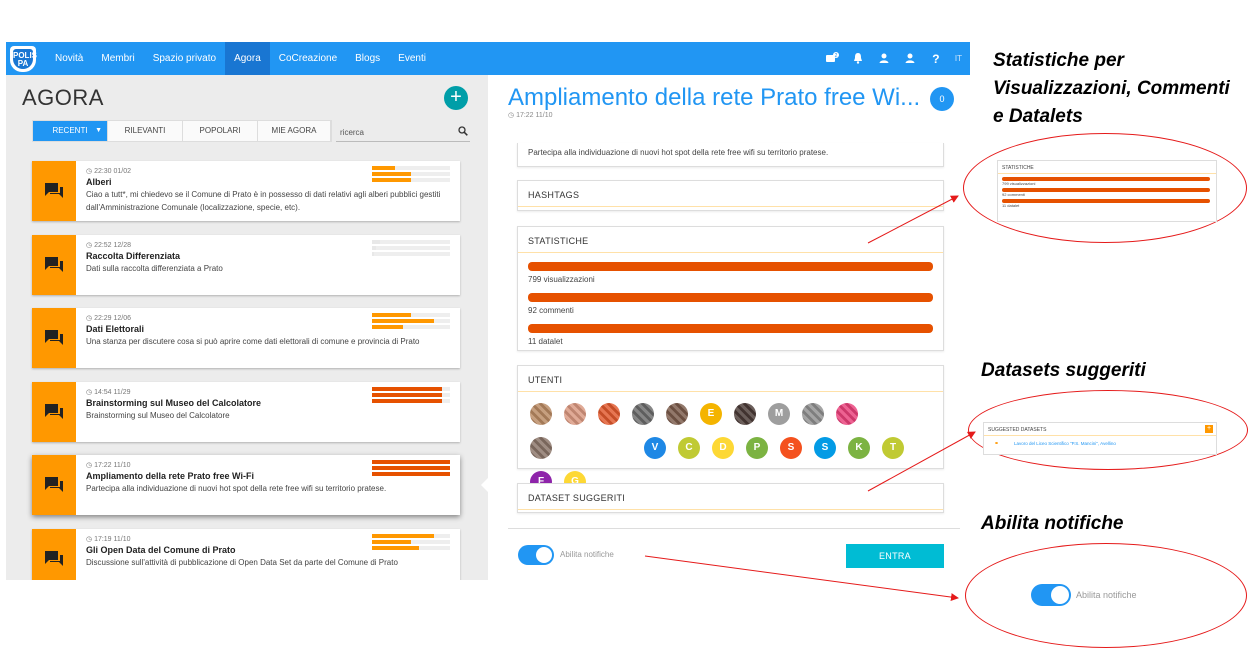  Describe the element at coordinates (801, 578) in the screenshot. I see `notify-arrow` at that location.